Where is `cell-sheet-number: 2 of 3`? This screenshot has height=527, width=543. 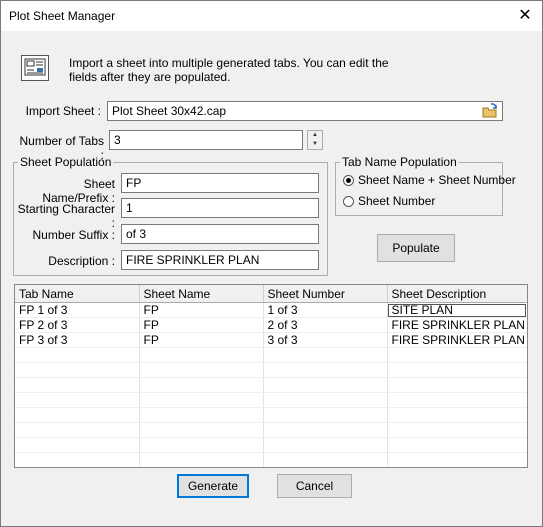
cell-sheet-number: 2 of 3 is located at coordinates (325, 325).